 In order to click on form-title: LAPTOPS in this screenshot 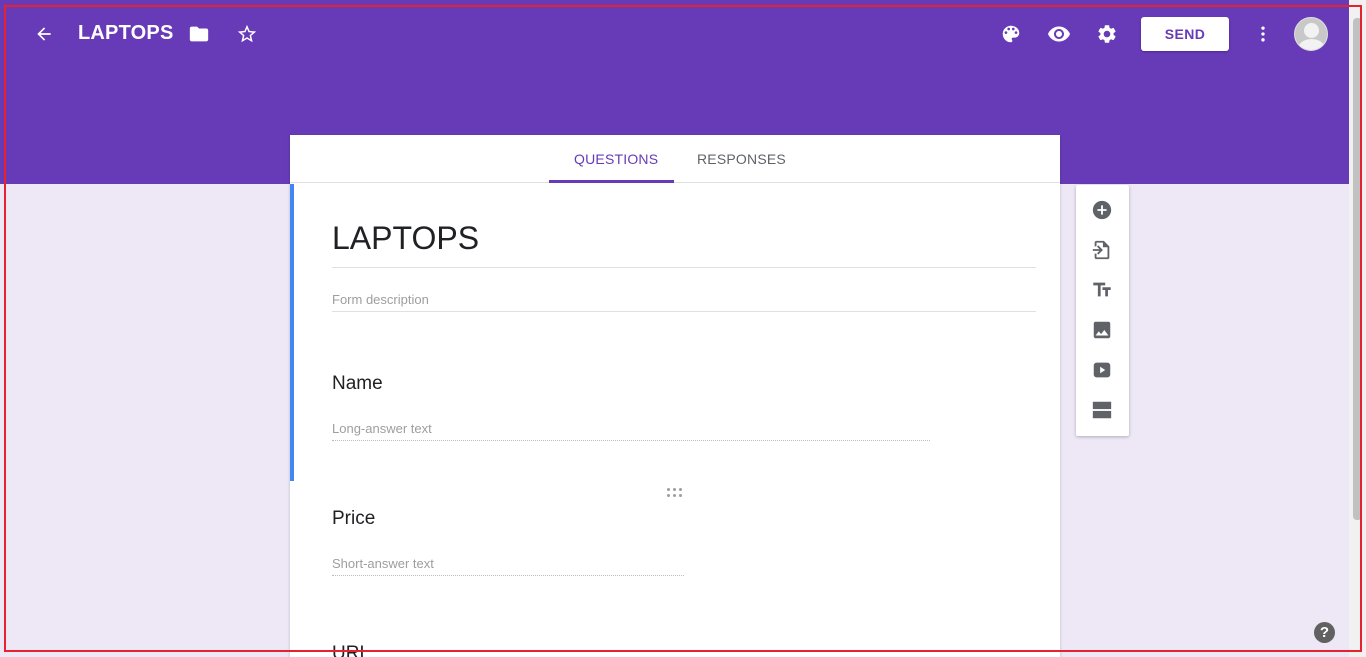, I will do `click(405, 238)`.